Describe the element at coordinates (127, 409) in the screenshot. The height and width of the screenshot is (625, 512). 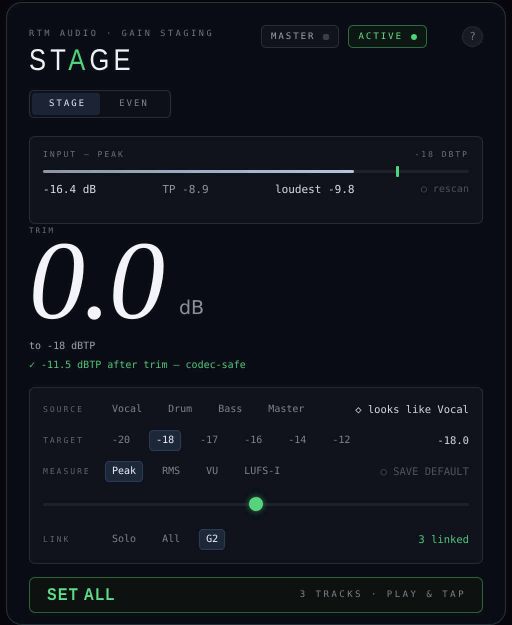
I see `option-chip: Vocal` at that location.